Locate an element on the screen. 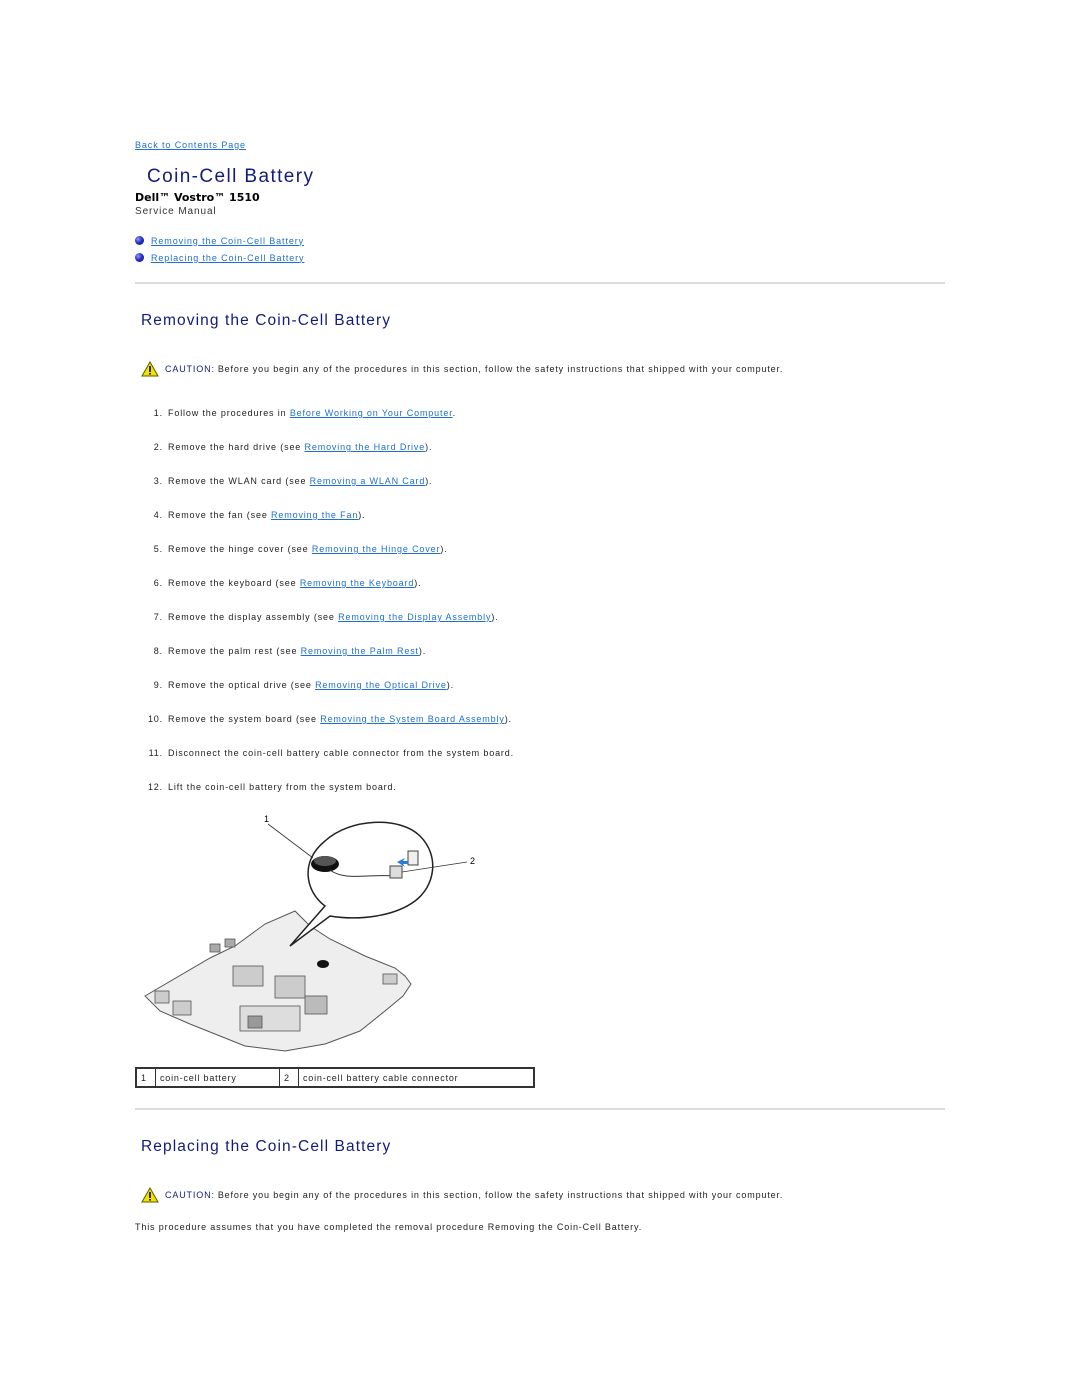  step-text: Remove the system board (see is located at coordinates (244, 719).